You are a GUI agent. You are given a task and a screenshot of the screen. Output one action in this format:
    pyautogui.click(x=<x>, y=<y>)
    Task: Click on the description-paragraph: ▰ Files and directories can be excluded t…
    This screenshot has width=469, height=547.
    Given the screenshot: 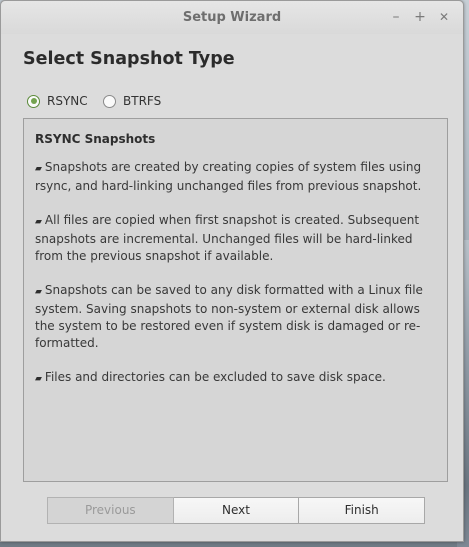 What is the action you would take?
    pyautogui.click(x=235, y=378)
    